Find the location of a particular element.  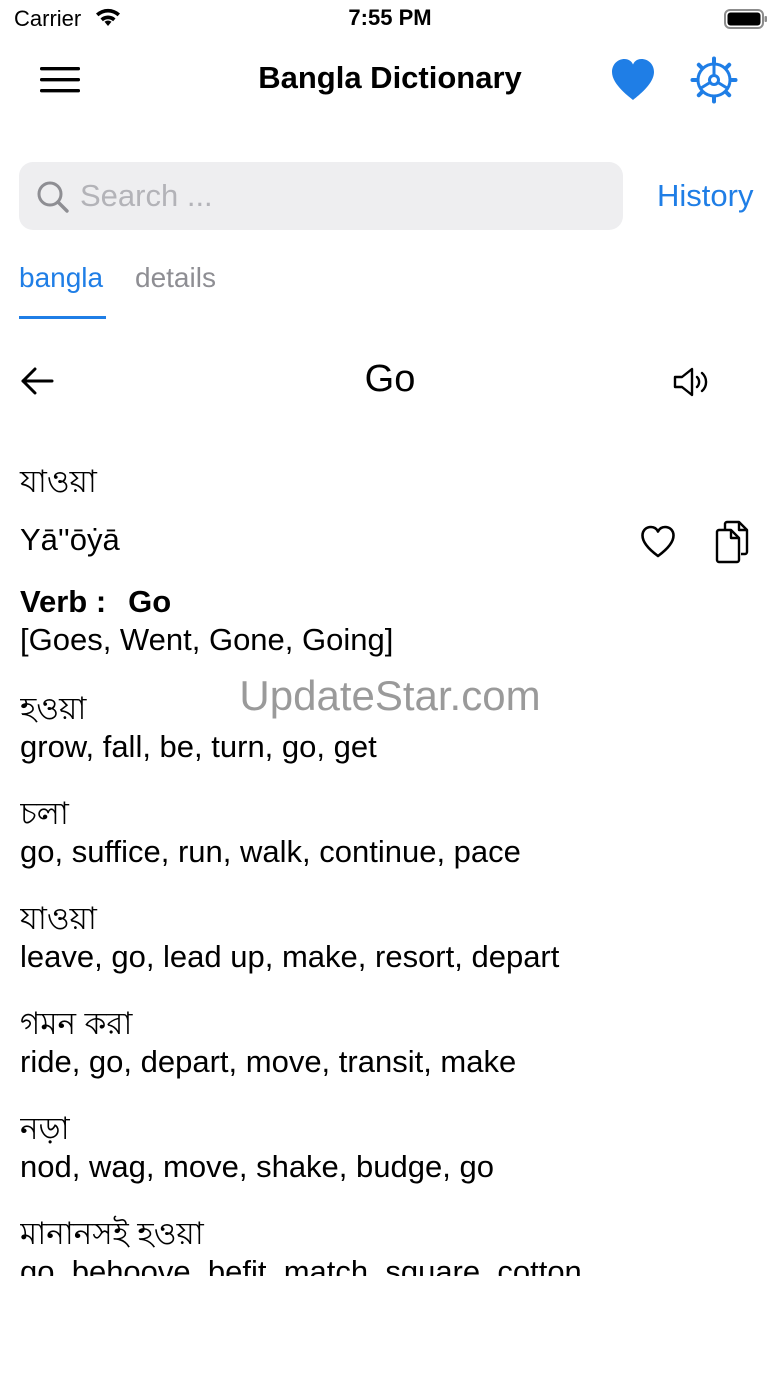

favorites-heart-icon is located at coordinates (633, 80).